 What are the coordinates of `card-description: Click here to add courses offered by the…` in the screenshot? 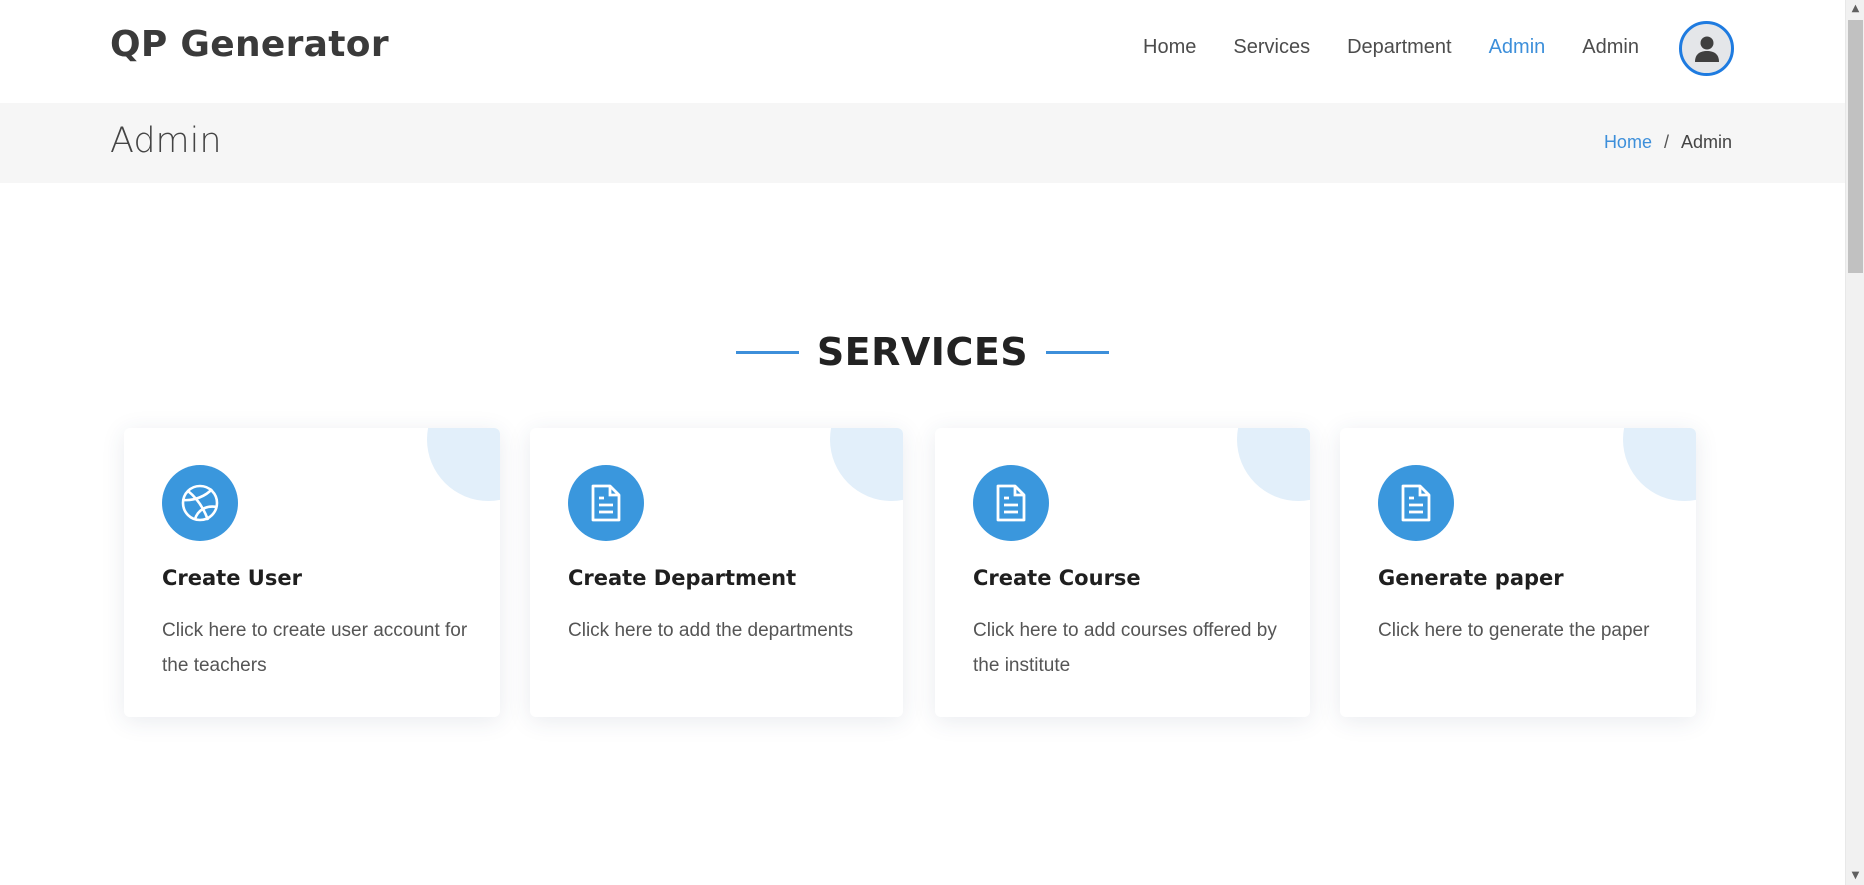 It's located at (1125, 648).